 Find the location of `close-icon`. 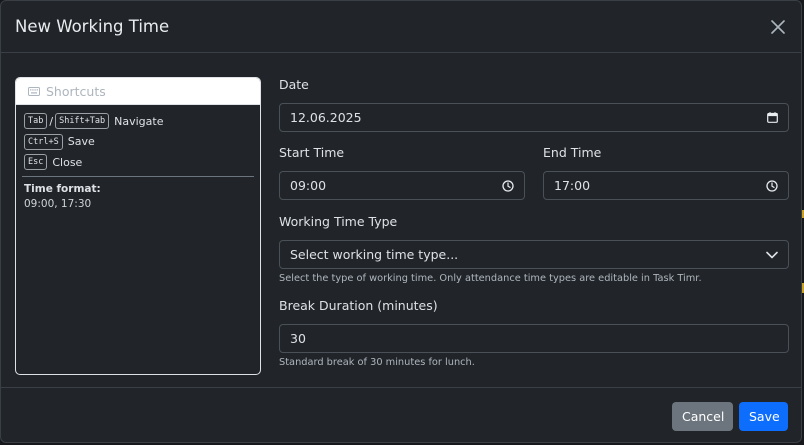

close-icon is located at coordinates (778, 26).